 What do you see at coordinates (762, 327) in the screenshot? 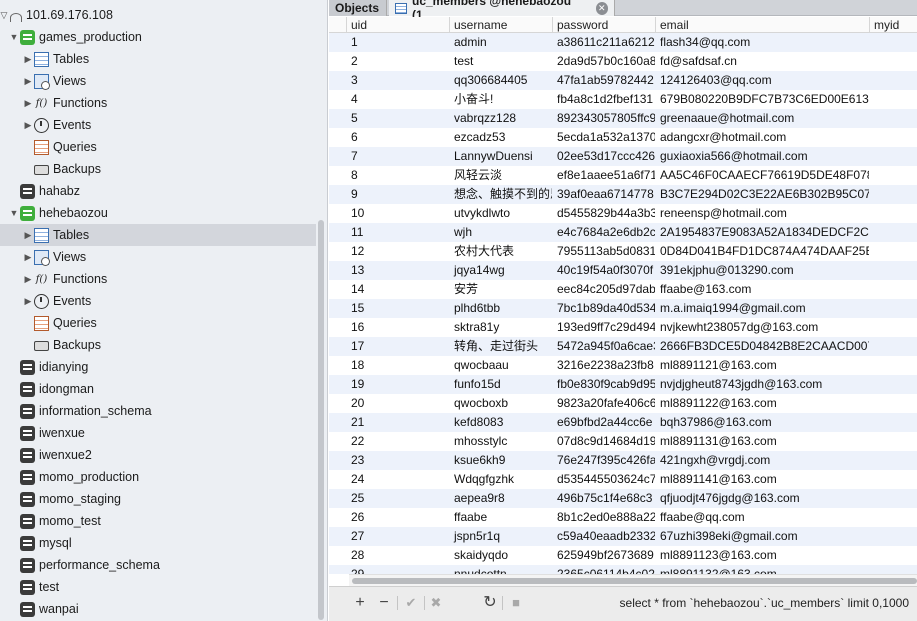
I see `cell-email: nvjkewht238057dg@163.com` at bounding box center [762, 327].